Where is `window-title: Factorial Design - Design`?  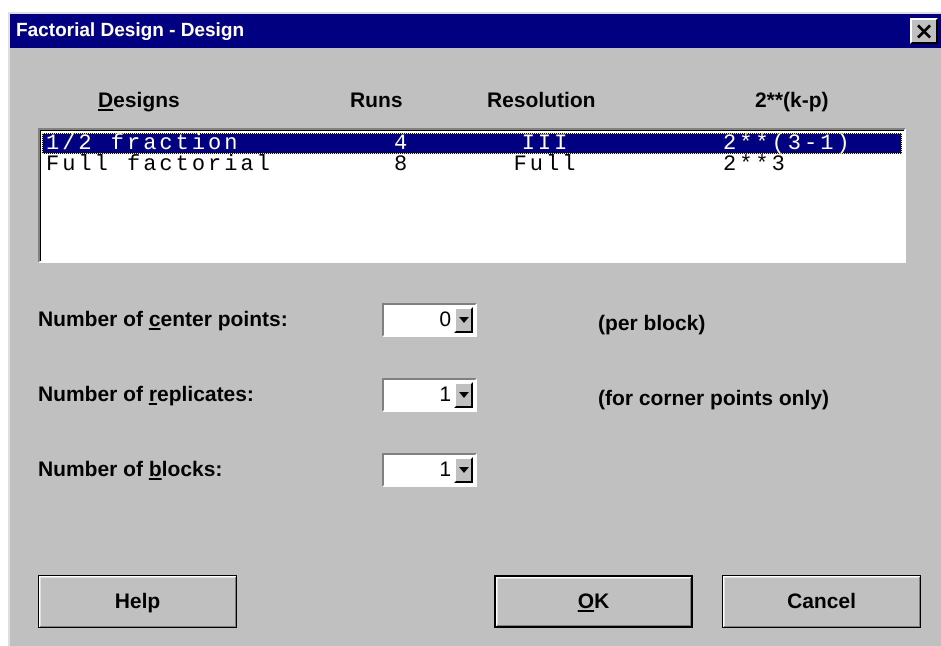
window-title: Factorial Design - Design is located at coordinates (130, 31).